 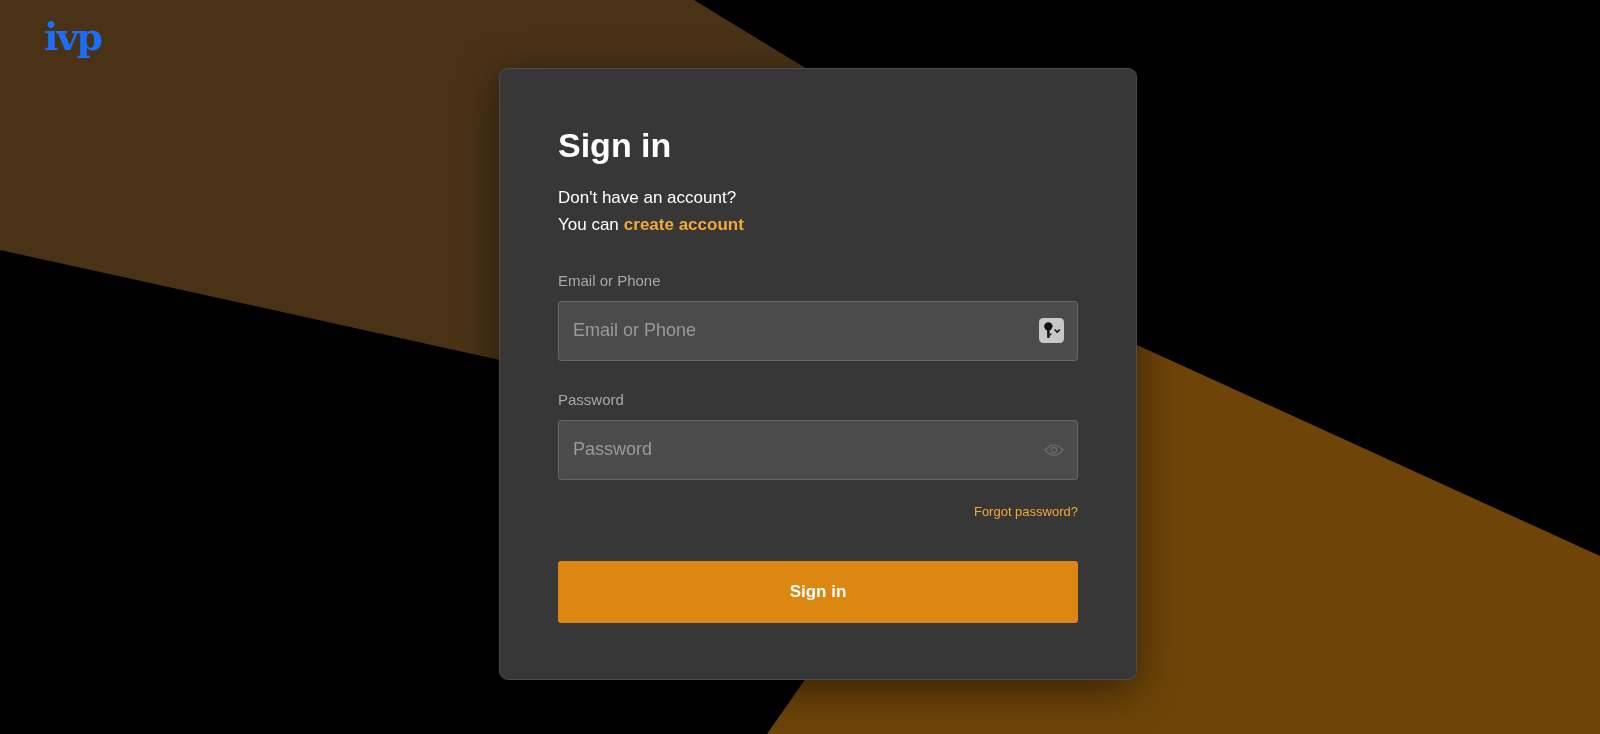 What do you see at coordinates (818, 449) in the screenshot?
I see `input-field: Password` at bounding box center [818, 449].